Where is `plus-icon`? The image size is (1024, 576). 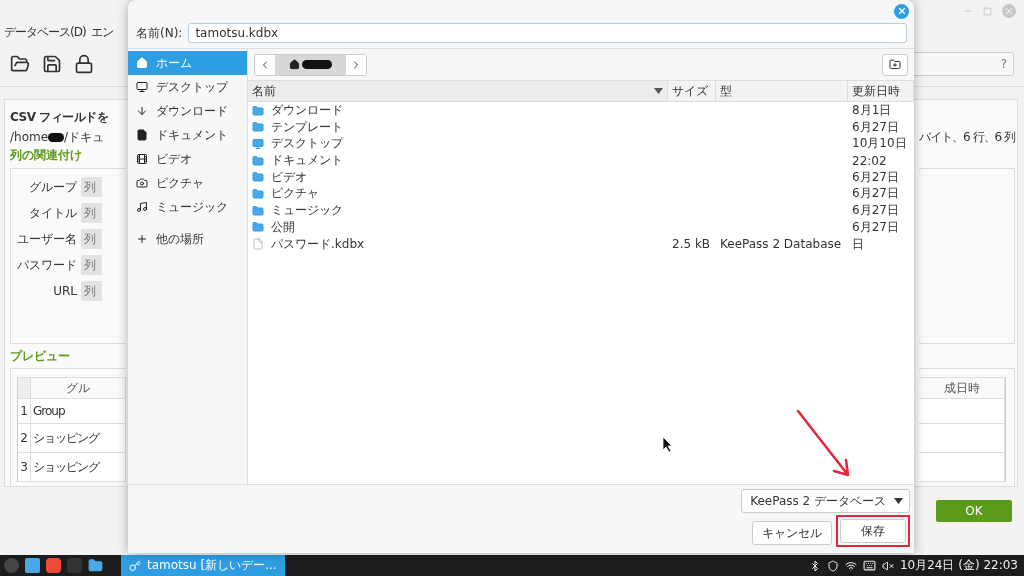 plus-icon is located at coordinates (142, 239).